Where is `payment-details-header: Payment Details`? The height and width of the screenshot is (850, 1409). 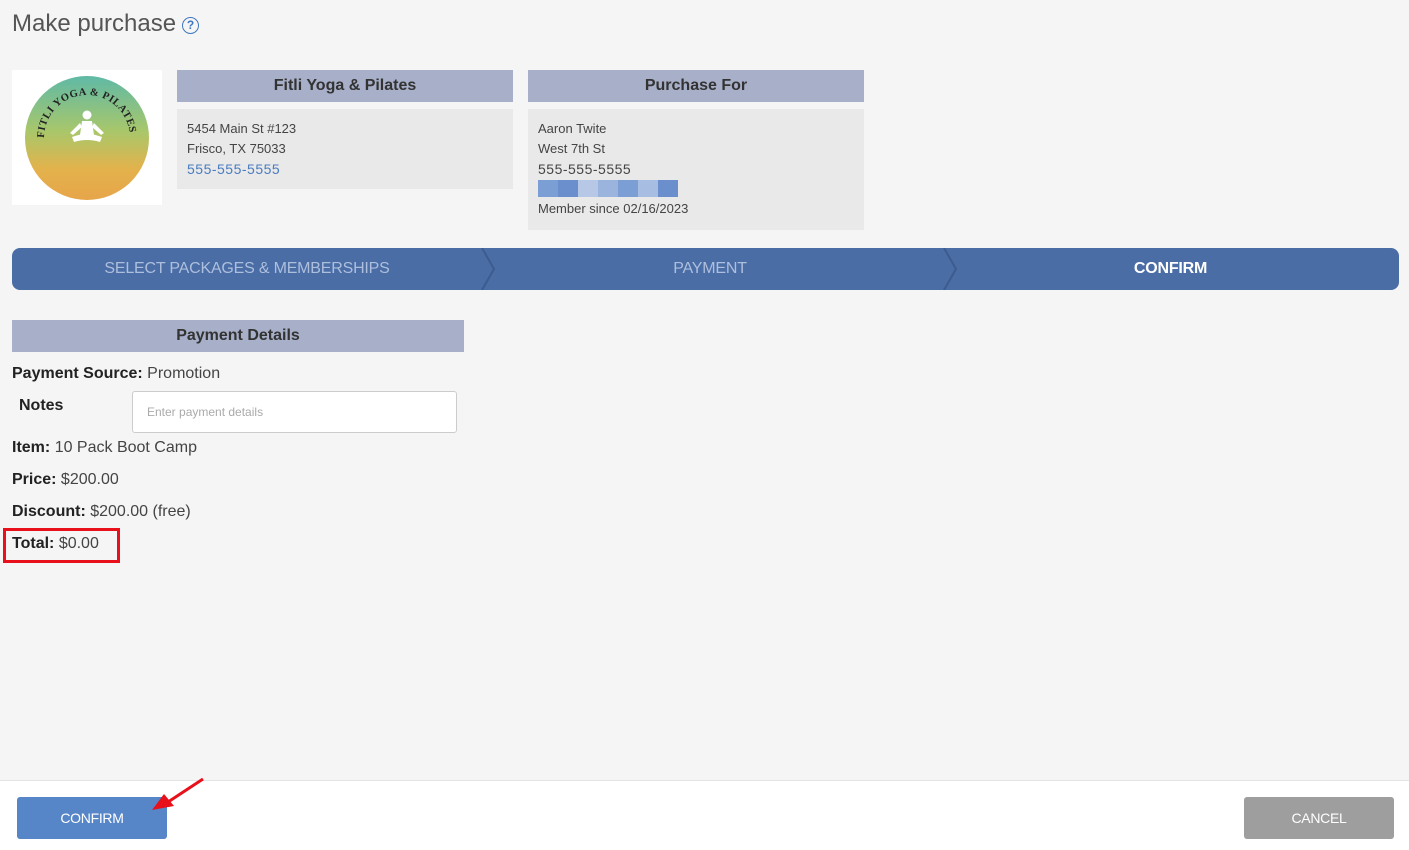 payment-details-header: Payment Details is located at coordinates (238, 336).